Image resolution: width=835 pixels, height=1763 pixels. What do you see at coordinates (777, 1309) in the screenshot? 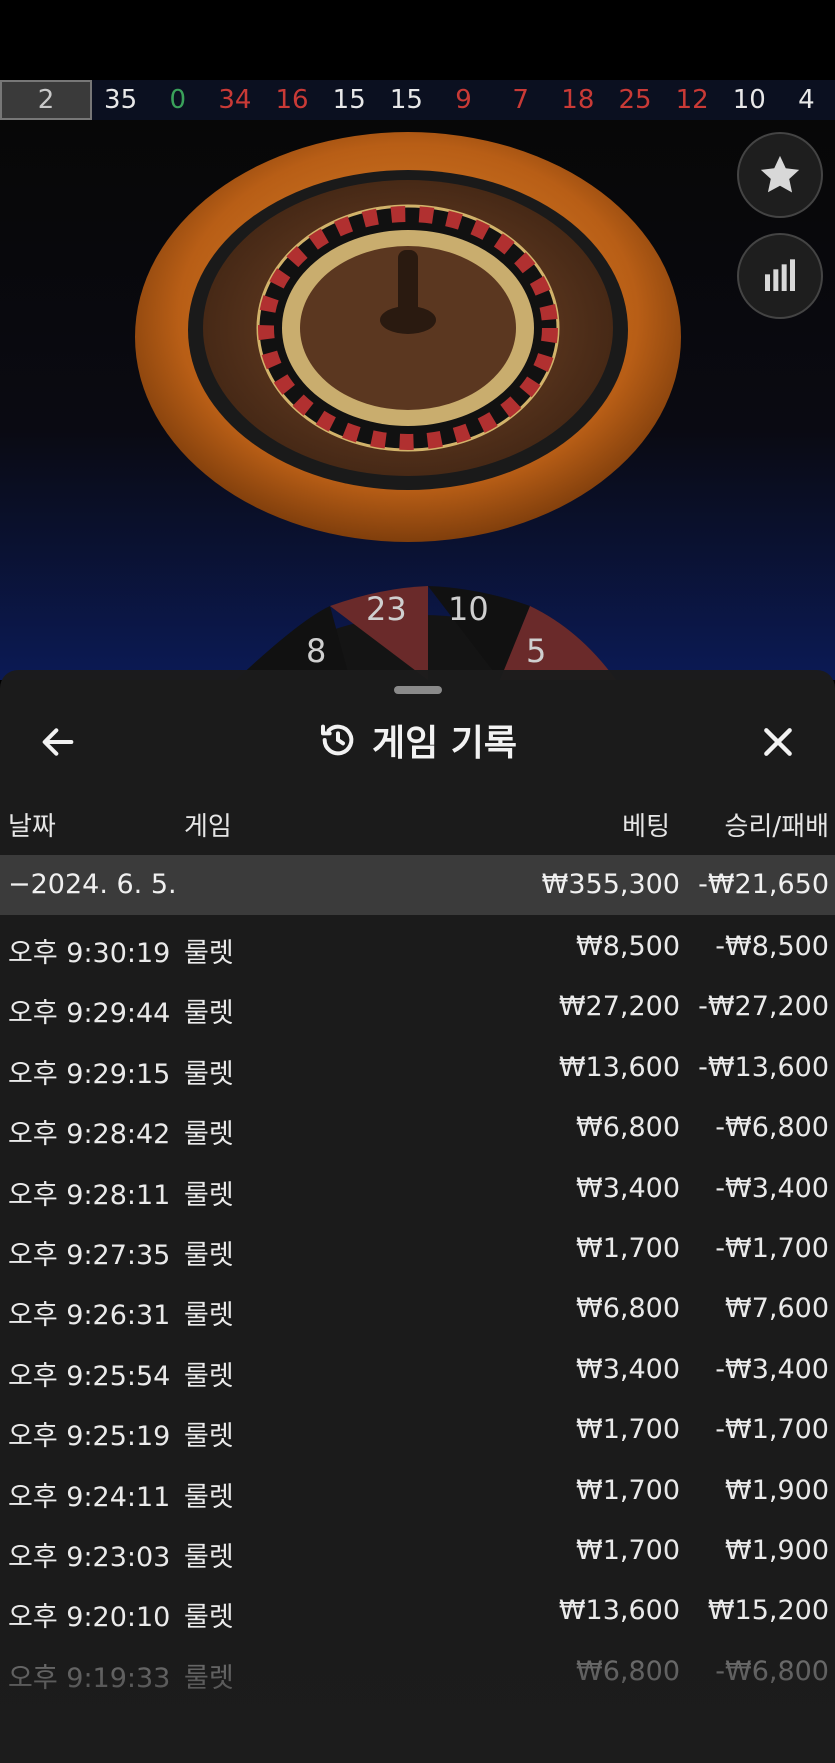
I see `history-result: ₩7,600` at bounding box center [777, 1309].